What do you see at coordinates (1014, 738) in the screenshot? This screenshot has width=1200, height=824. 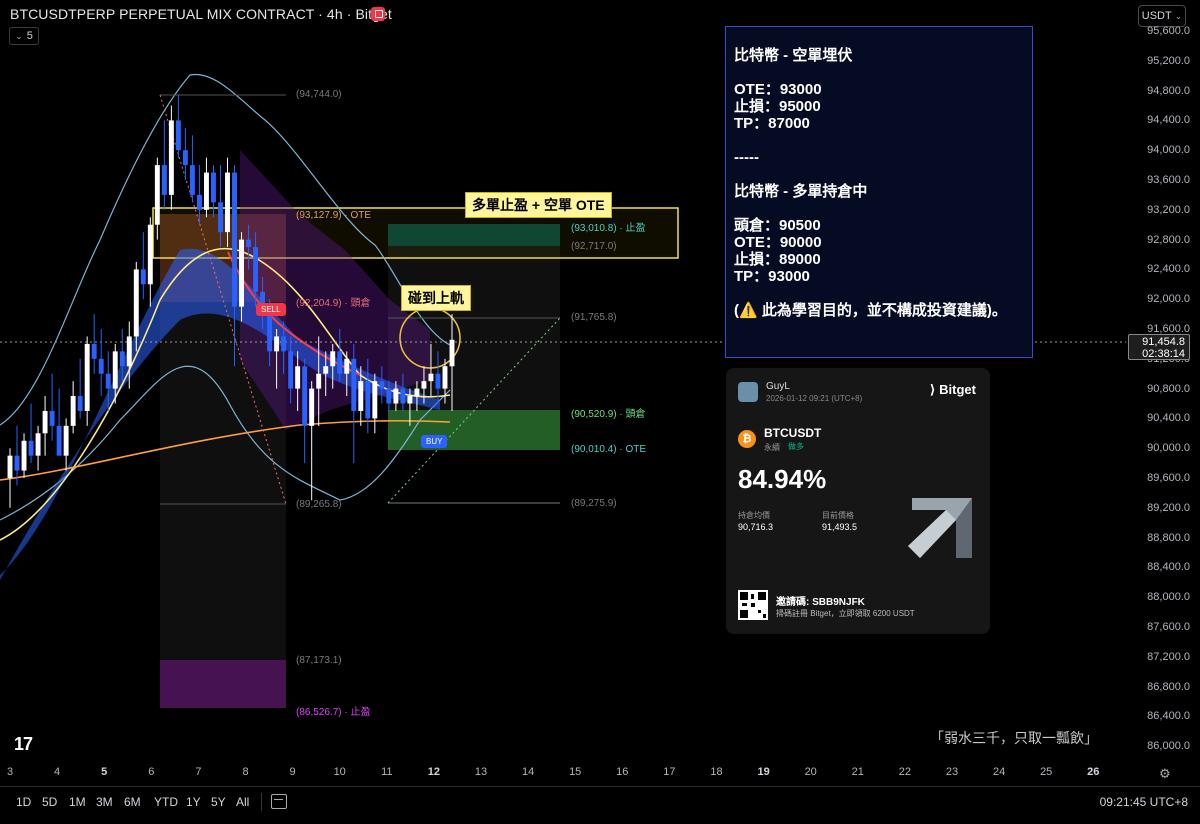 I see `watermark-quote: 「弱水三千，只取一瓢飲」` at bounding box center [1014, 738].